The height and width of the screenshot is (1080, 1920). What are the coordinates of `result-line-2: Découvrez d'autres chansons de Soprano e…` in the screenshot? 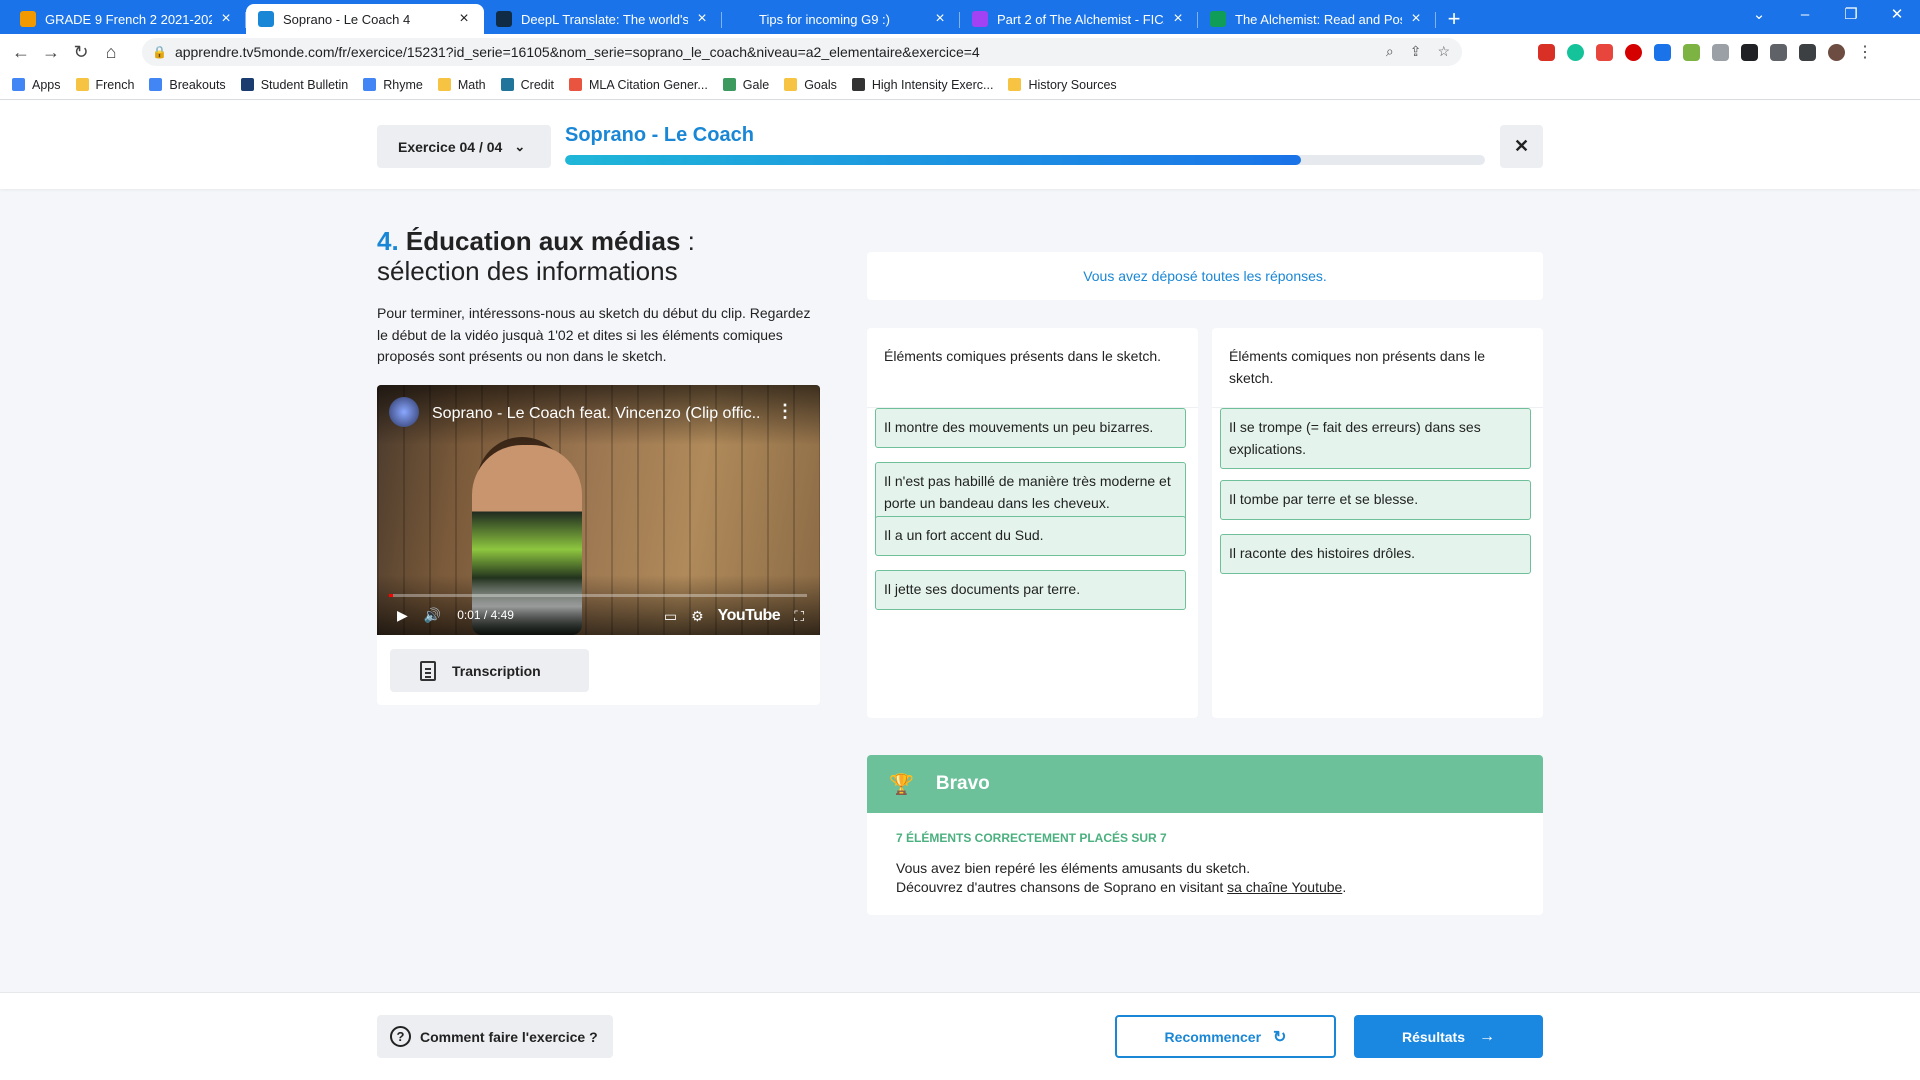 It's located at (1121, 887).